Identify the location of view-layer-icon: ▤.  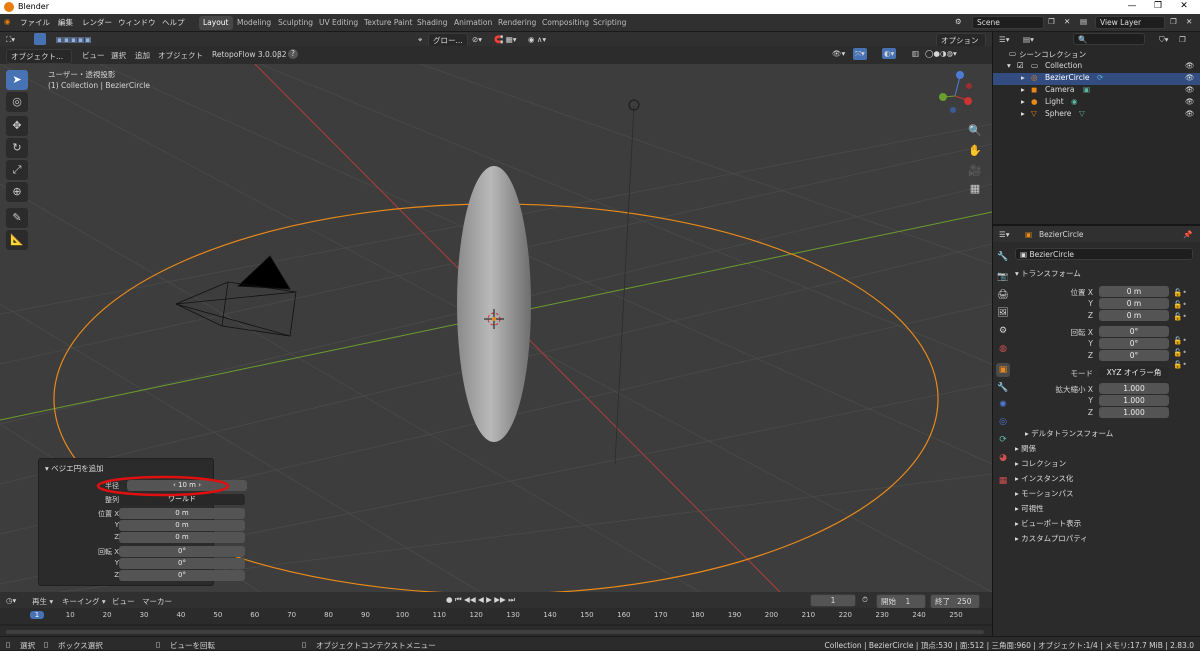
(1083, 21).